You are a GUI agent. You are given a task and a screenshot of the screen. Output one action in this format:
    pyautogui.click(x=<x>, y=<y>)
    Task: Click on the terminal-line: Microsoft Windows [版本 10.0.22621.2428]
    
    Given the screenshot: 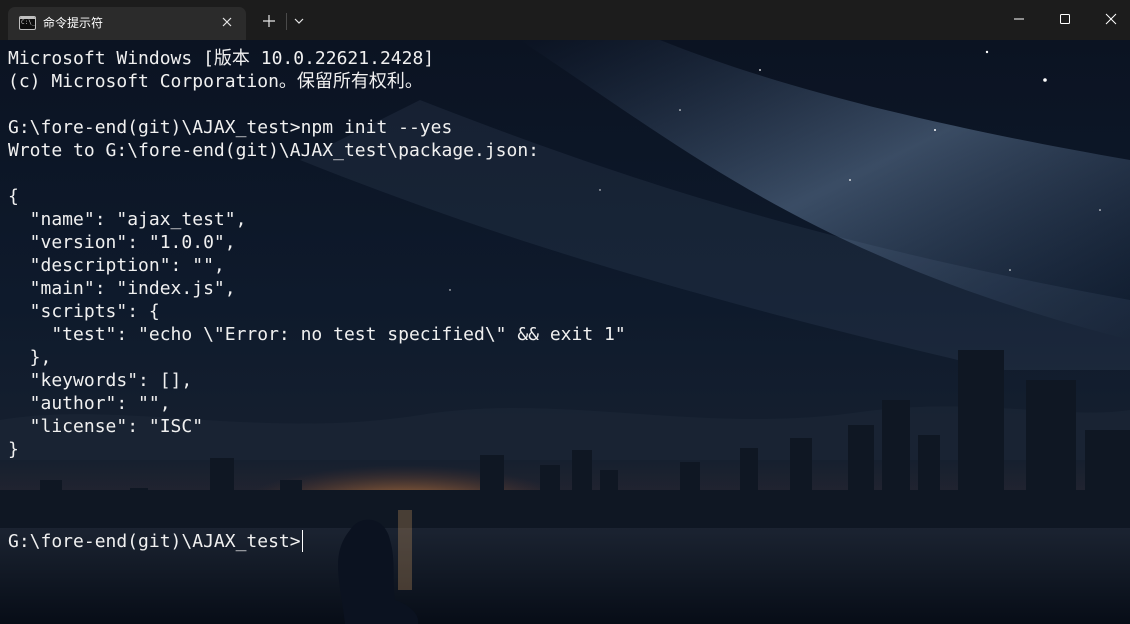 What is the action you would take?
    pyautogui.click(x=221, y=58)
    